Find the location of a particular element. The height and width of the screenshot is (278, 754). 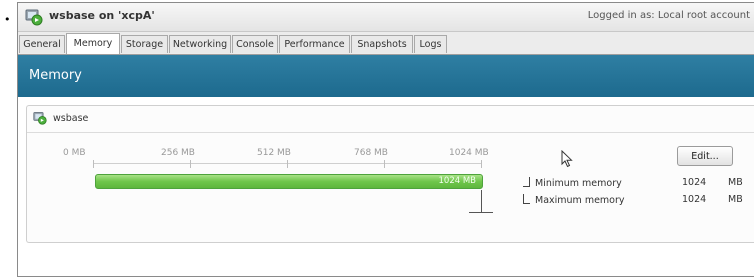

minimum-memory-marker-icon is located at coordinates (526, 182).